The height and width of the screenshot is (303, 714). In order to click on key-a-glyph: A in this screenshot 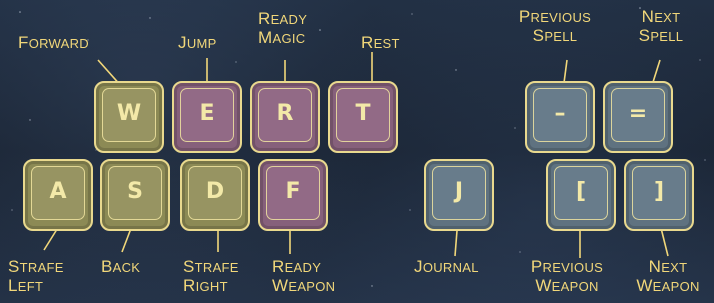, I will do `click(58, 191)`.